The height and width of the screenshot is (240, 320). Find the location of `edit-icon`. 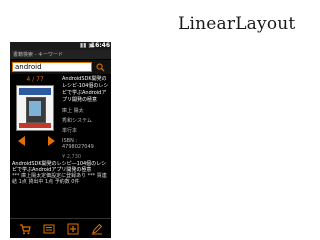

edit-icon is located at coordinates (97, 229).